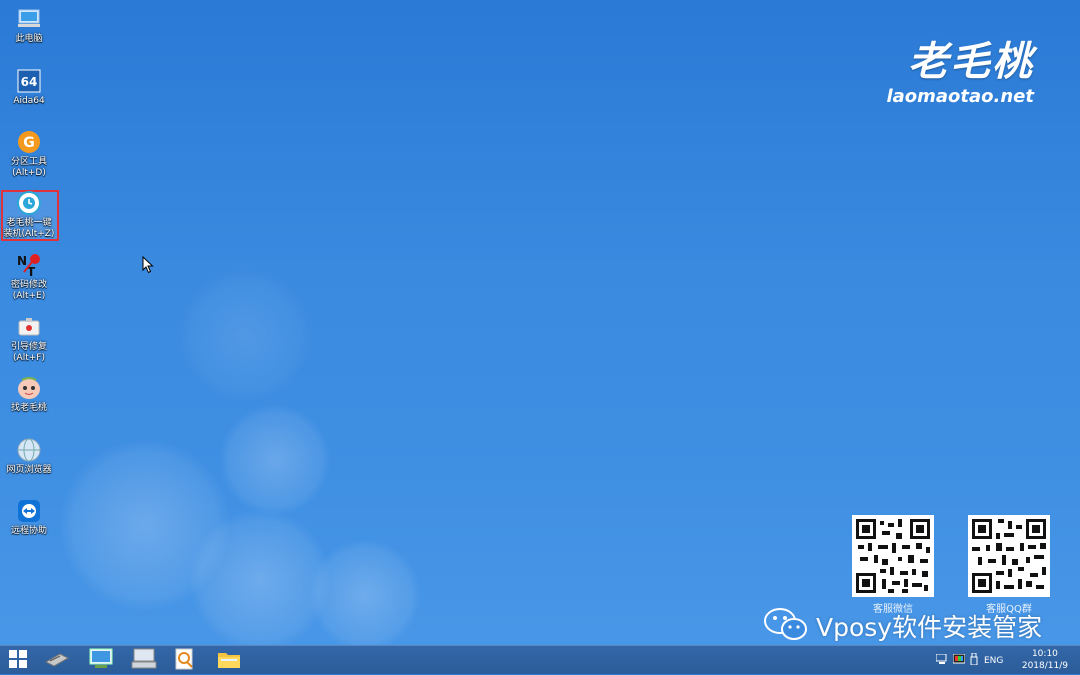  I want to click on taskbar-folder-button, so click(229, 660).